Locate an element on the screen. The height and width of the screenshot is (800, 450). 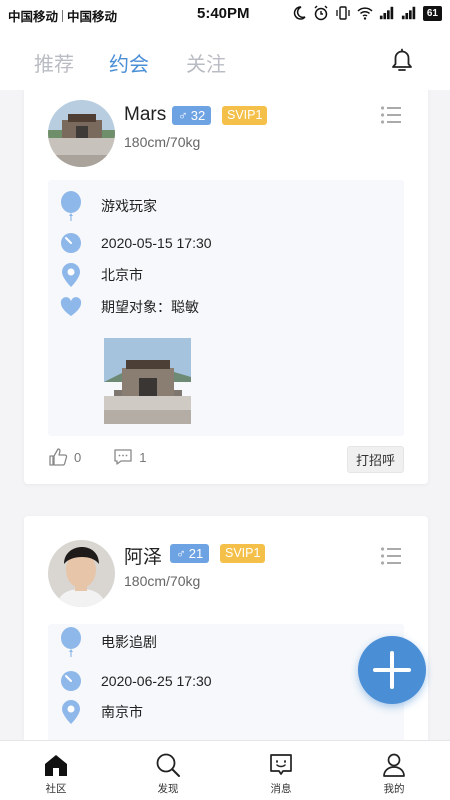
user-icon is located at coordinates (394, 765).